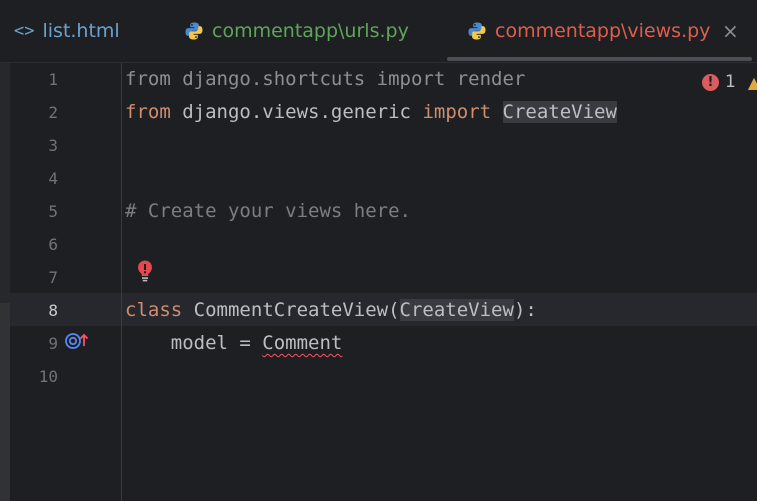 The height and width of the screenshot is (501, 757). What do you see at coordinates (310, 31) in the screenshot?
I see `tab-label: commentapp\urls.py` at bounding box center [310, 31].